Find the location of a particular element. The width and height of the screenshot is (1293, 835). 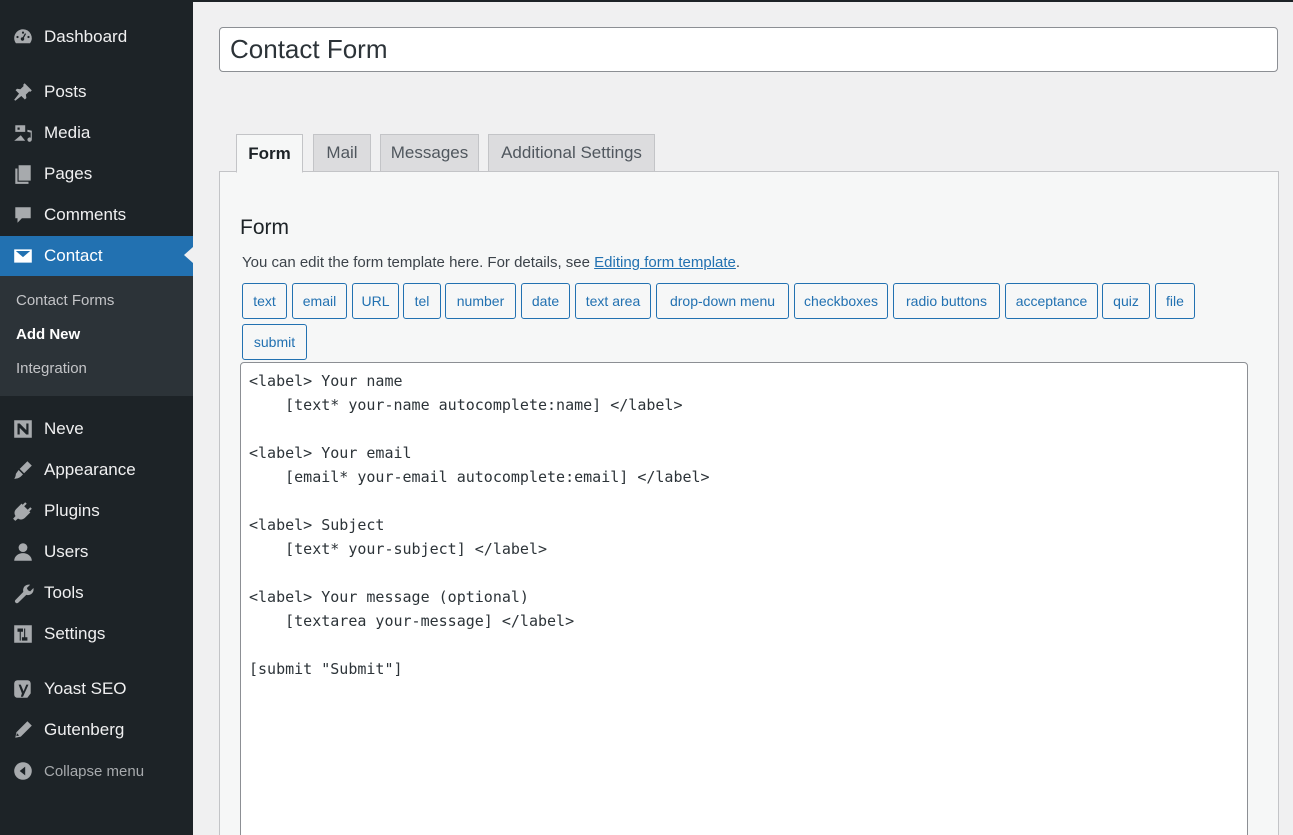

tag-button-checkboxes: checkboxes is located at coordinates (841, 301).